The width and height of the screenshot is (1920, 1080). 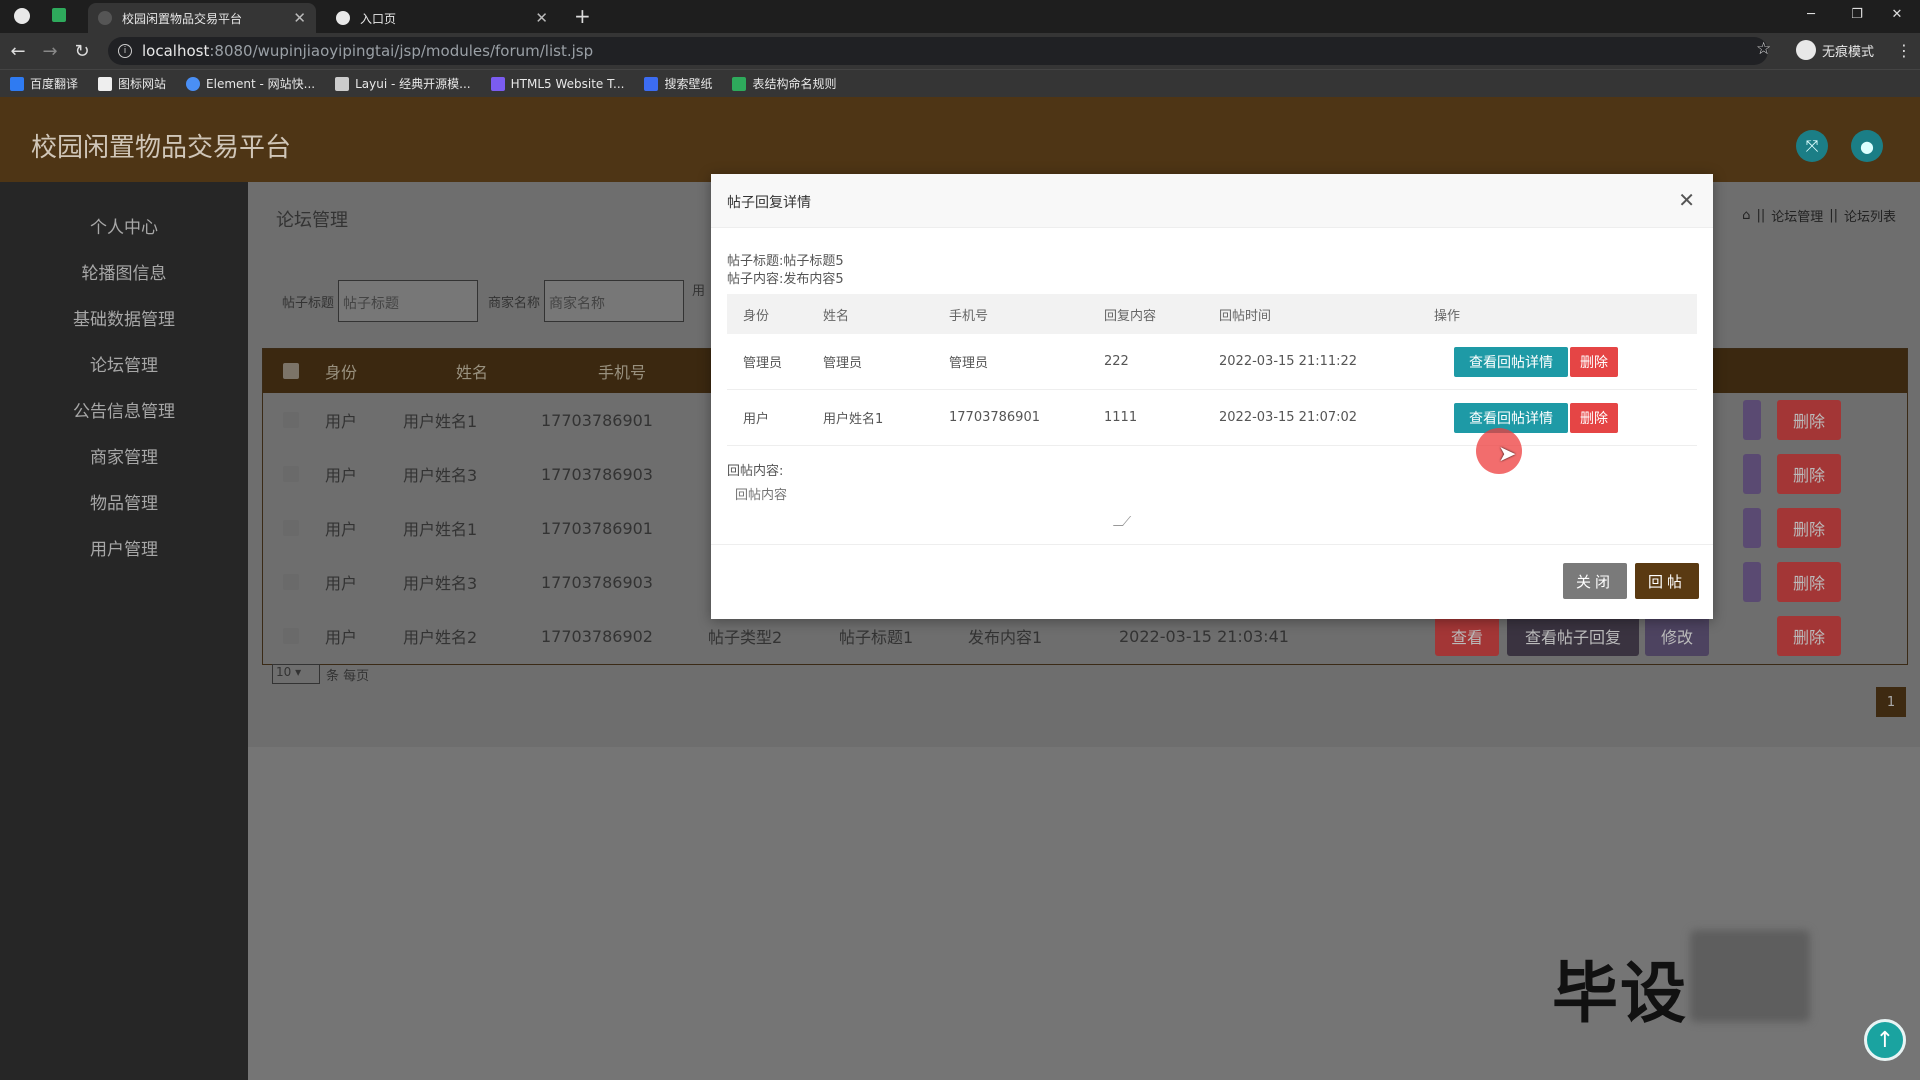 I want to click on app-title: 校园闲置物品交易平台, so click(x=161, y=148).